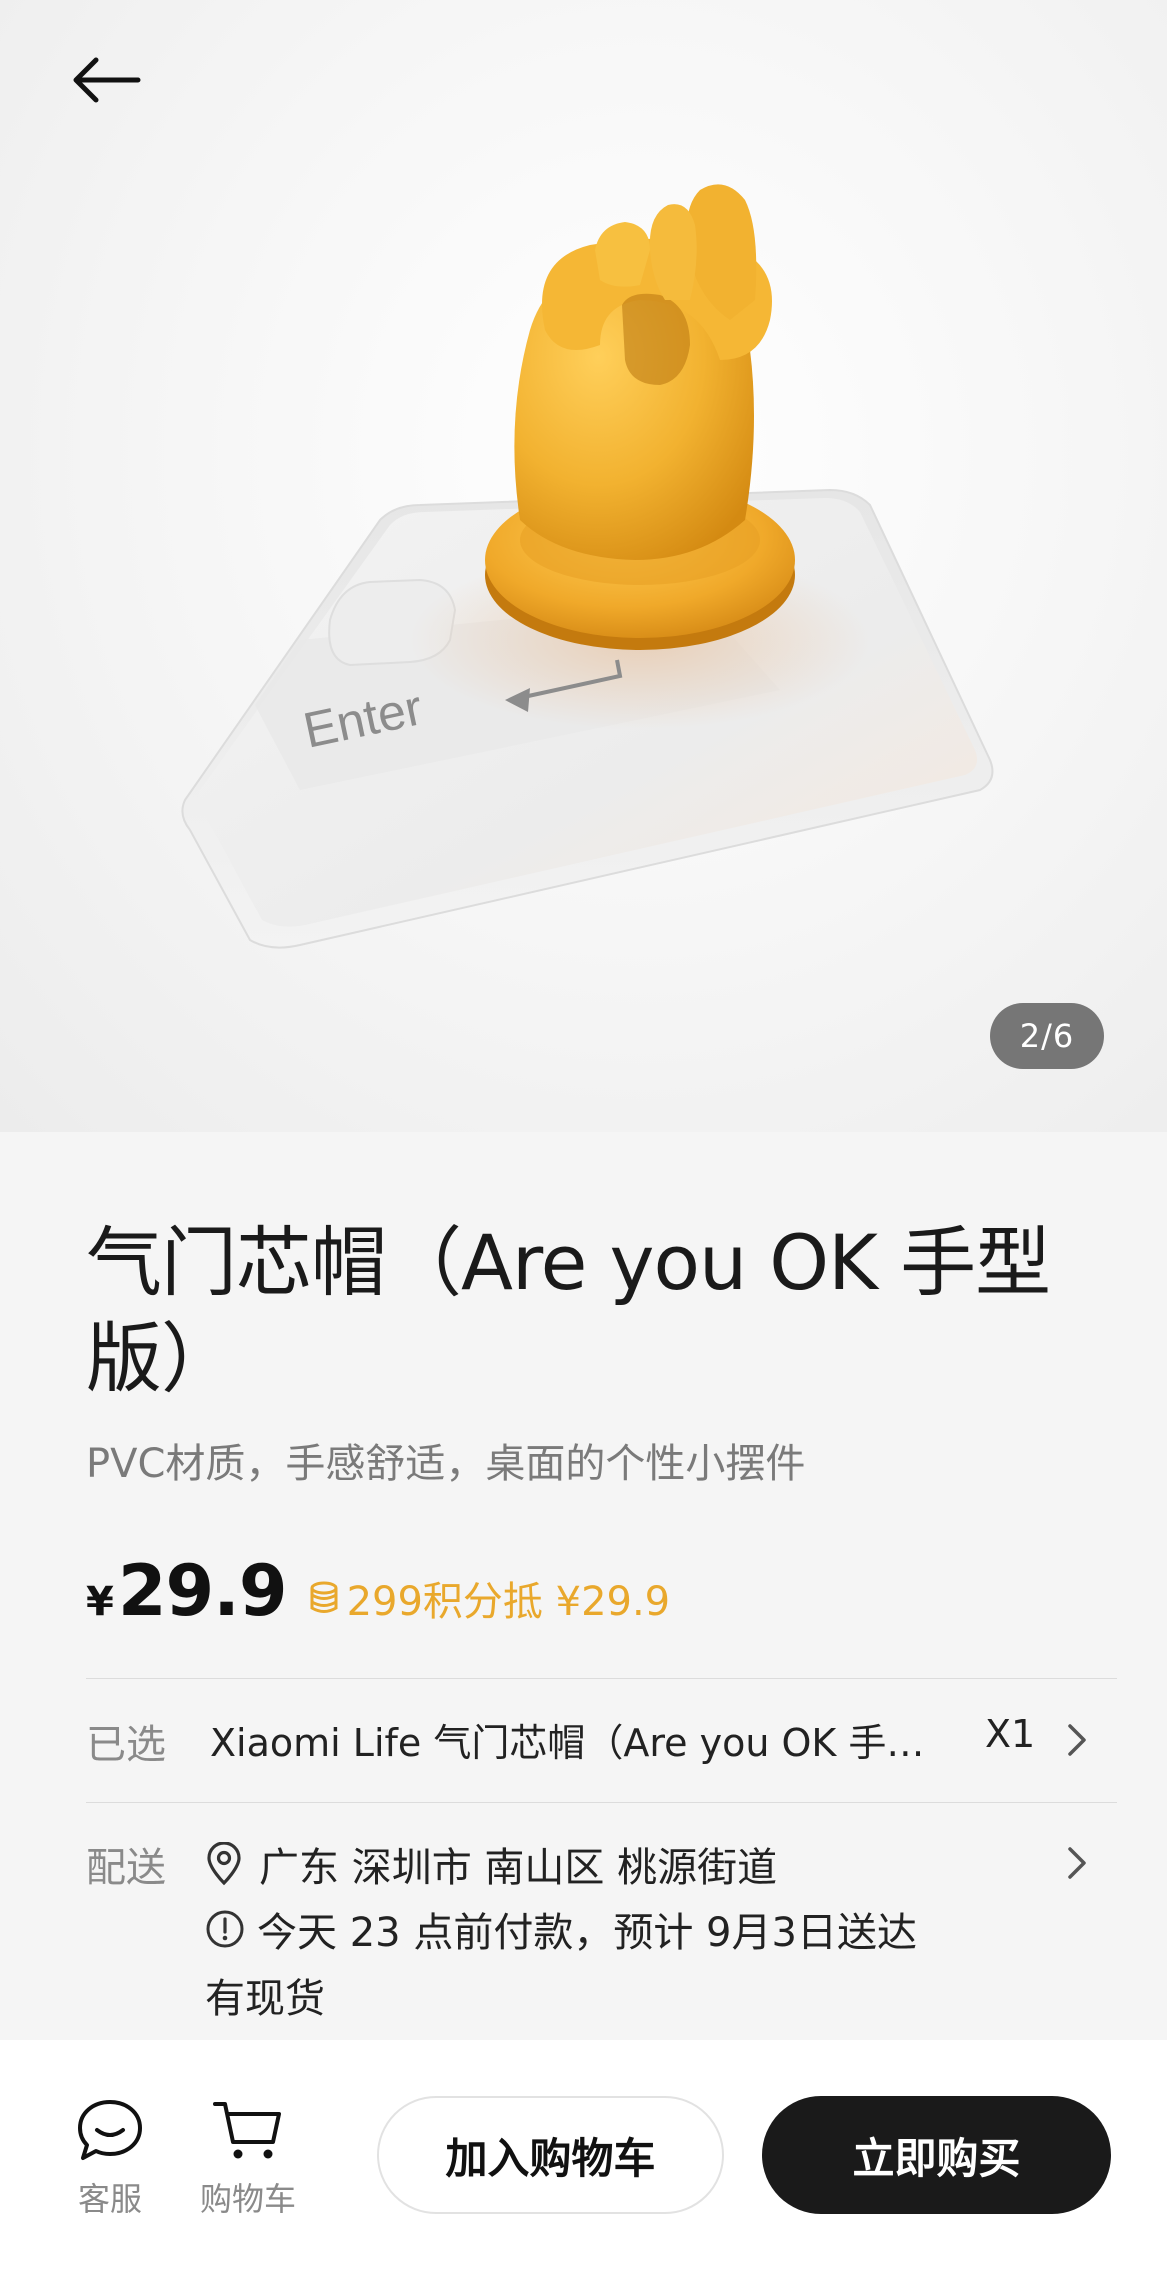  Describe the element at coordinates (518, 1868) in the screenshot. I see `delivery-address-text: 广东 深圳市 南山区 桃源街道` at that location.